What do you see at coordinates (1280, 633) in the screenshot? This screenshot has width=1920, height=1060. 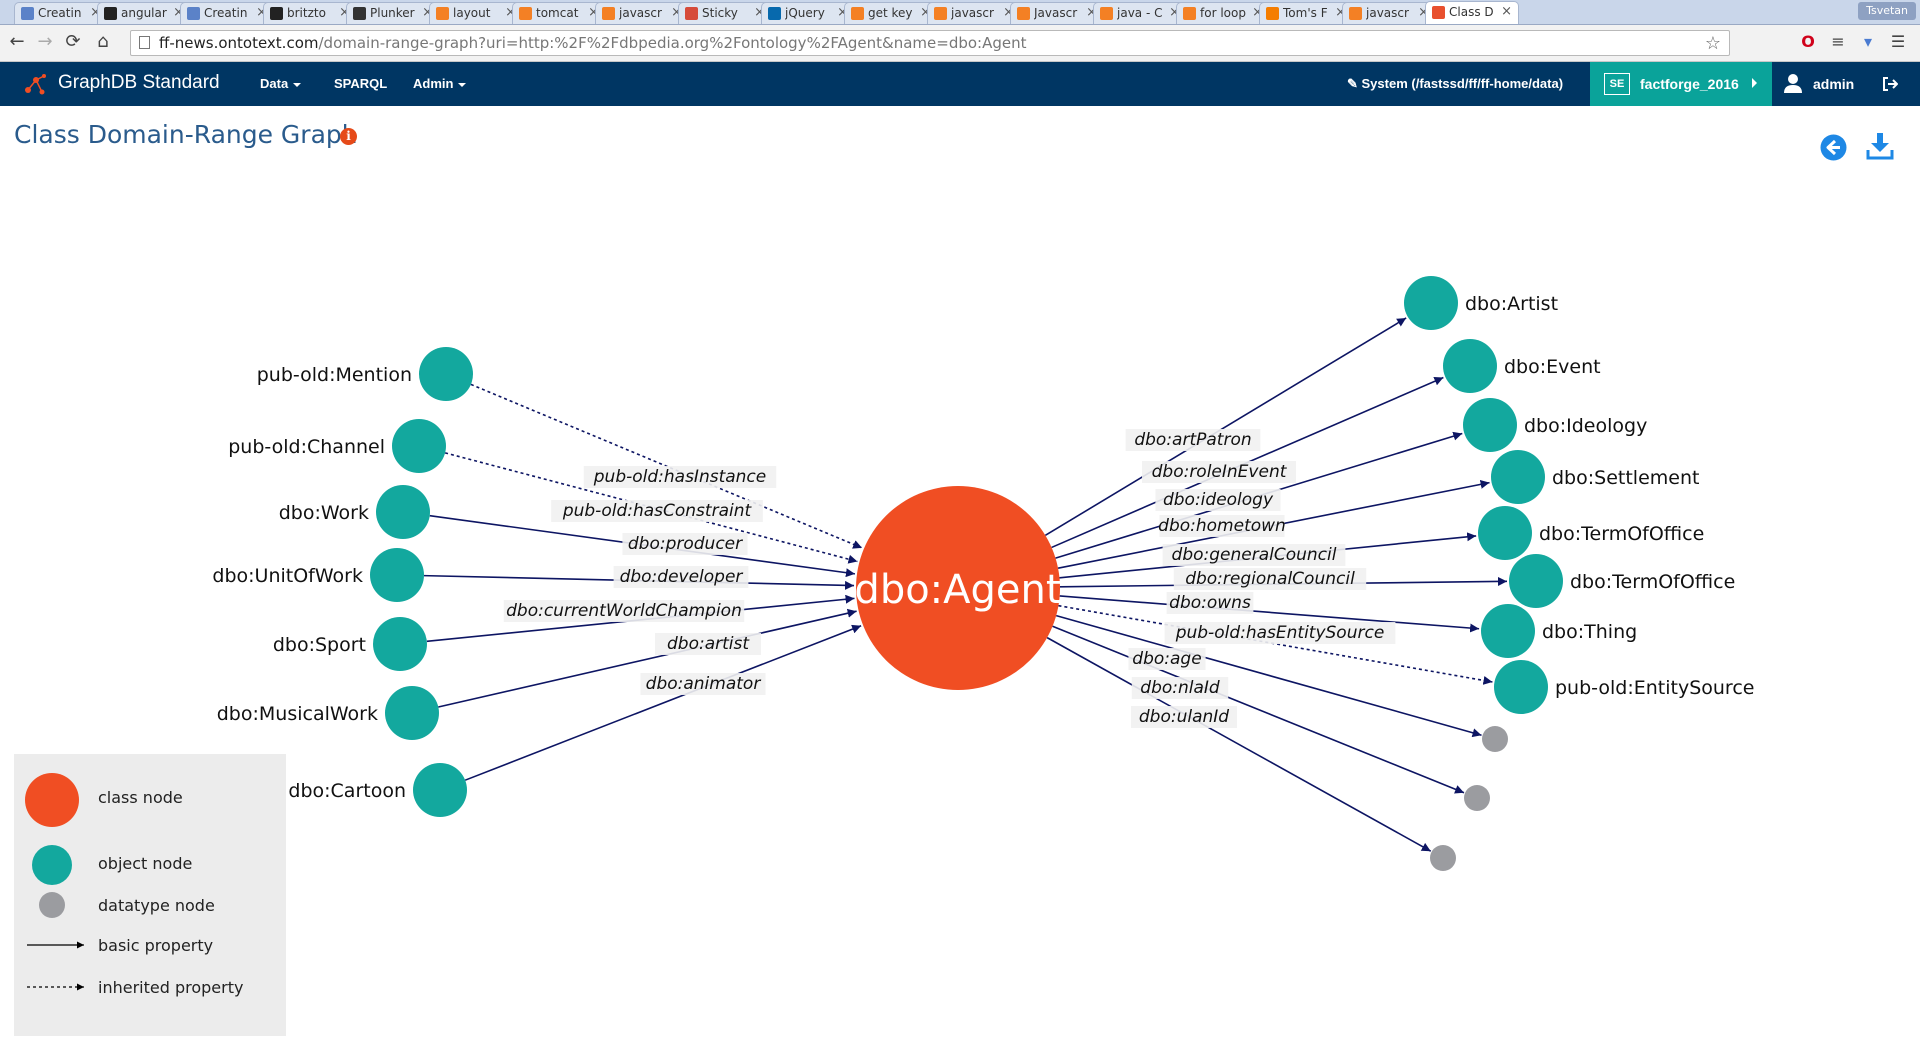 I see `edge-label: pub-old:hasEntitySource` at bounding box center [1280, 633].